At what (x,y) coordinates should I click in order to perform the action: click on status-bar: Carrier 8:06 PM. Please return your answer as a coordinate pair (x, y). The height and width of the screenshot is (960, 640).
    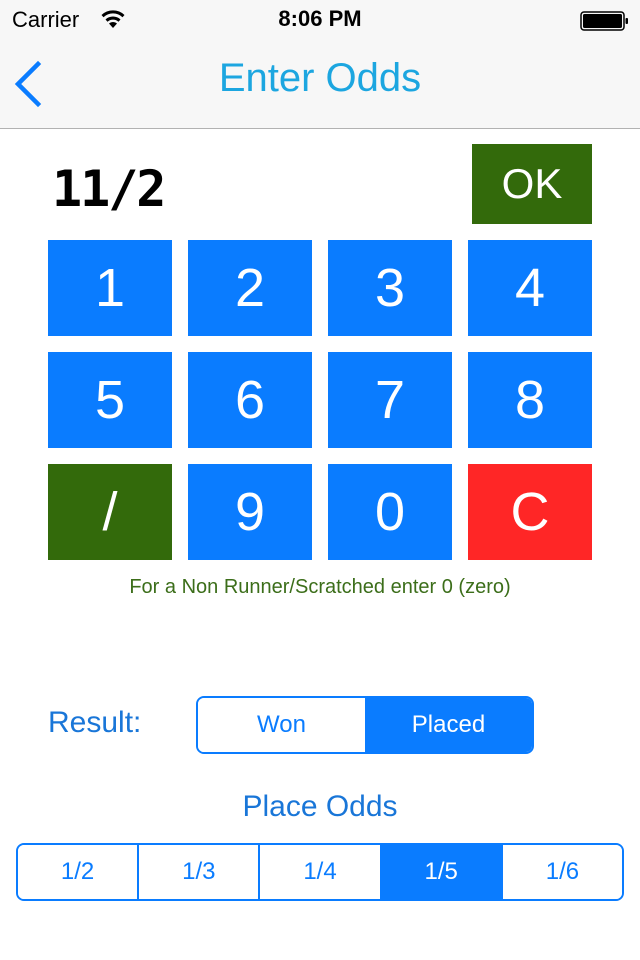
    Looking at the image, I should click on (320, 20).